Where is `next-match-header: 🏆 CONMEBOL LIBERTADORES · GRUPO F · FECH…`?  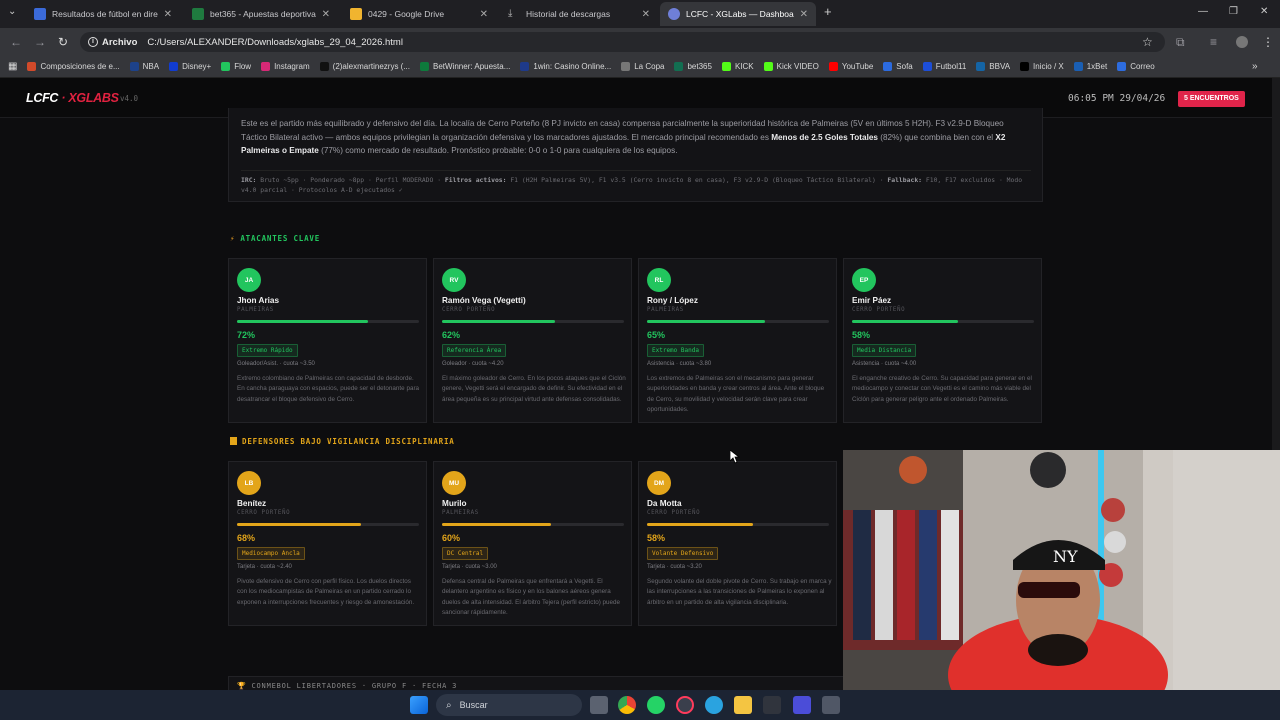
next-match-header: 🏆 CONMEBOL LIBERTADORES · GRUPO F · FECH… is located at coordinates (538, 683).